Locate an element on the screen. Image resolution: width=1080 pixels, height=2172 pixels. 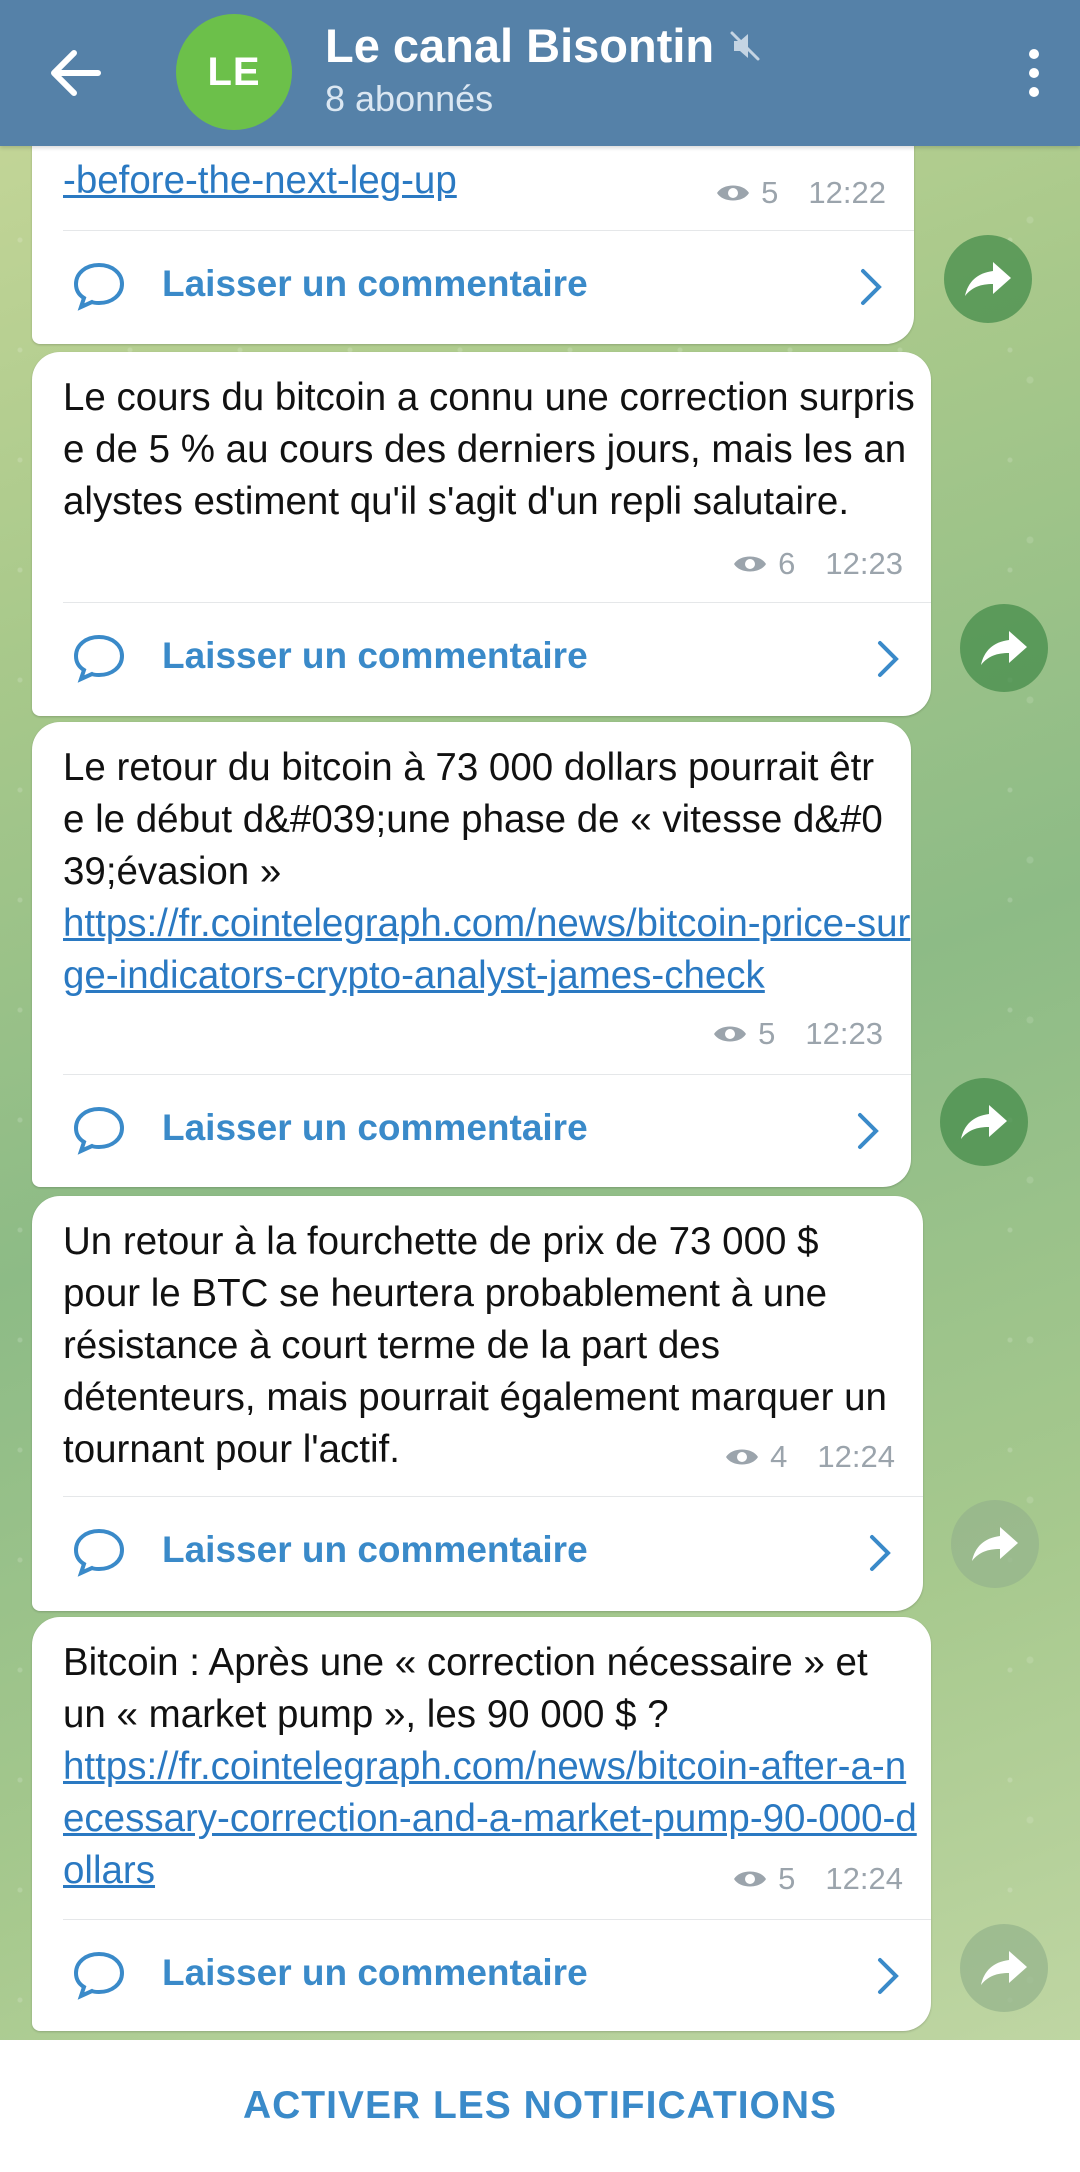
more-options-icon is located at coordinates (1034, 73).